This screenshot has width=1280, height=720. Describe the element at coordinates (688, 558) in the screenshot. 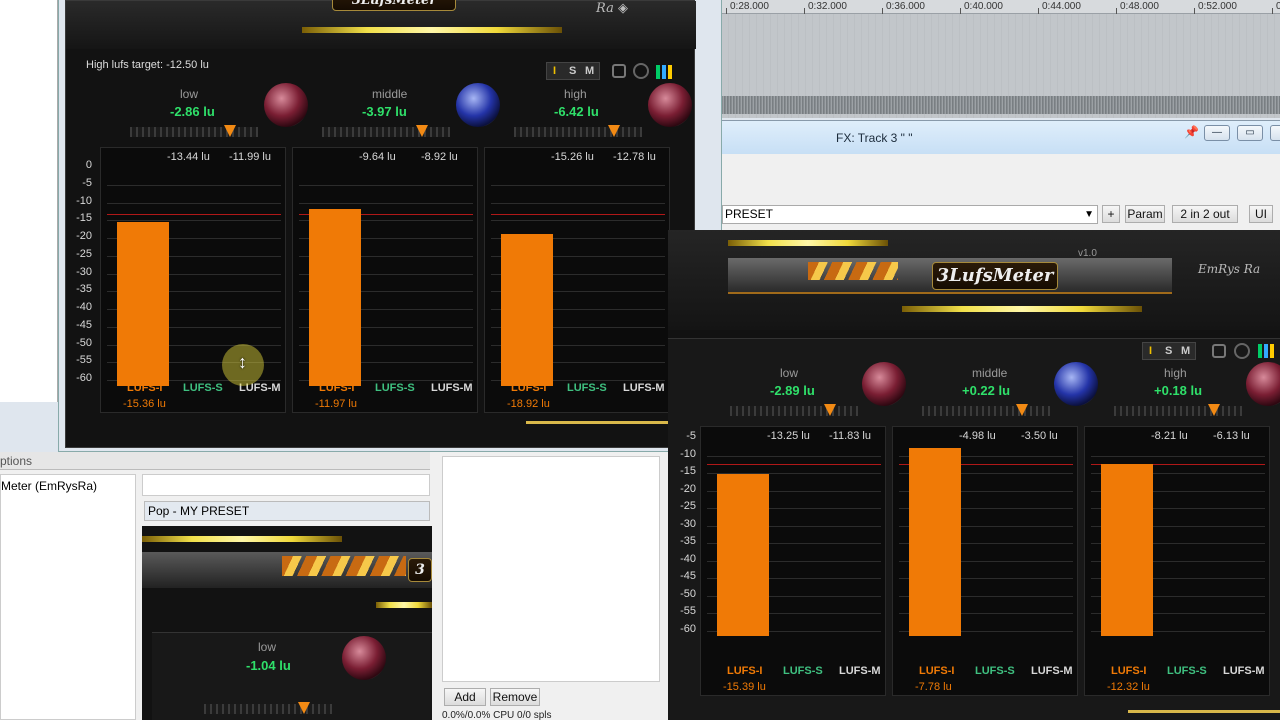

I see `y-tick-label: -40` at that location.